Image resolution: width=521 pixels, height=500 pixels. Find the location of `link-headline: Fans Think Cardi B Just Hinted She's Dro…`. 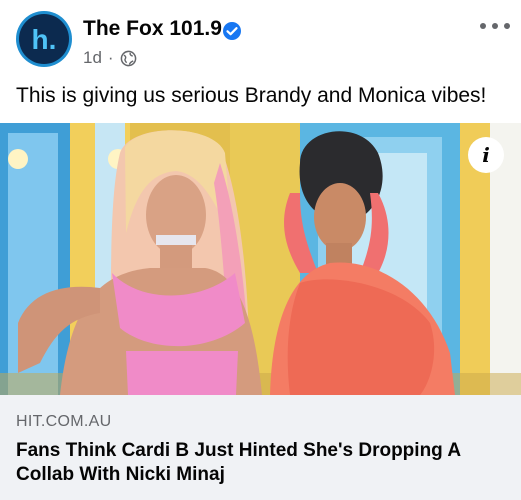

link-headline: Fans Think Cardi B Just Hinted She's Dro… is located at coordinates (261, 463).